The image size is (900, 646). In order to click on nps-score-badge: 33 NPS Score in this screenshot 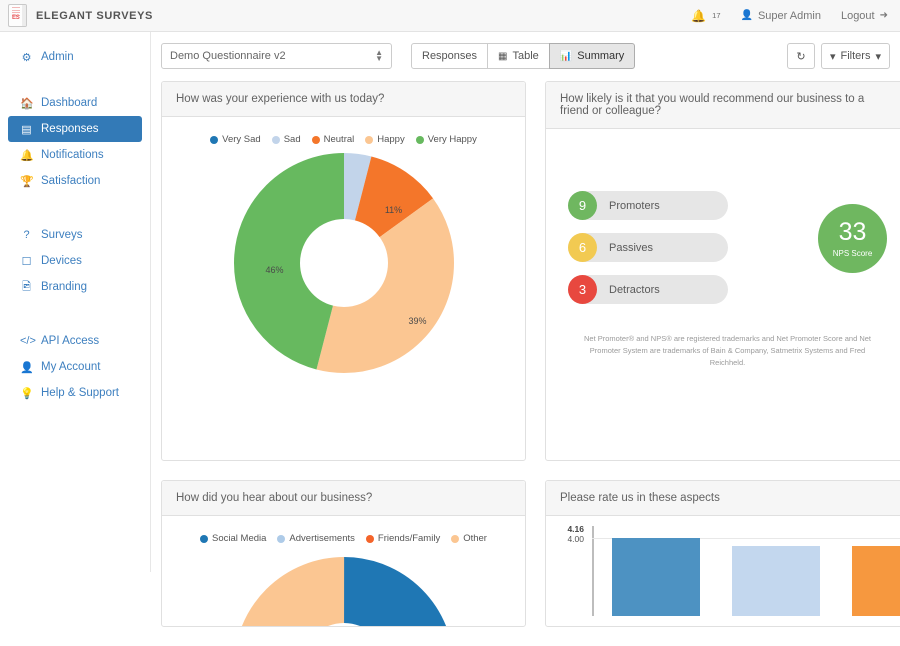, I will do `click(852, 238)`.